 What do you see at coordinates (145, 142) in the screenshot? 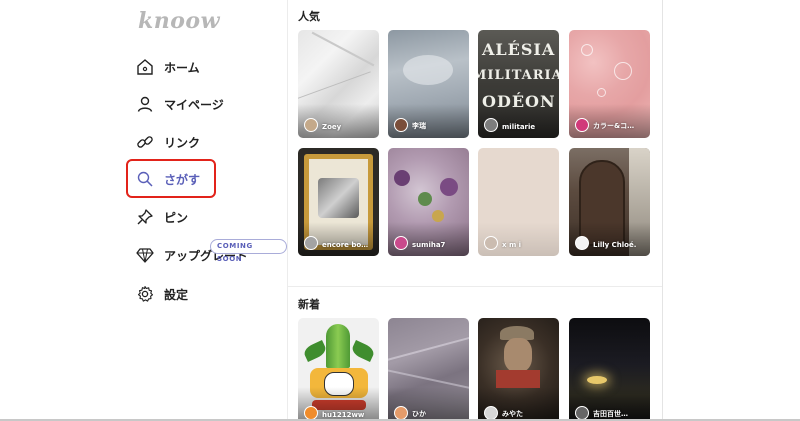
I see `link-icon` at bounding box center [145, 142].